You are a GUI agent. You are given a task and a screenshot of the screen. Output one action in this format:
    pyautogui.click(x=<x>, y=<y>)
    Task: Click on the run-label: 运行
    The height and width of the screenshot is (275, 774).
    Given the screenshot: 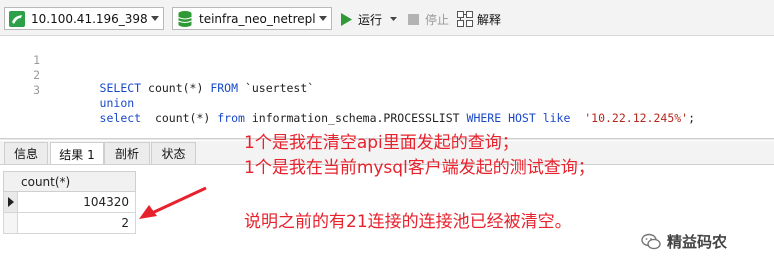 What is the action you would take?
    pyautogui.click(x=370, y=19)
    